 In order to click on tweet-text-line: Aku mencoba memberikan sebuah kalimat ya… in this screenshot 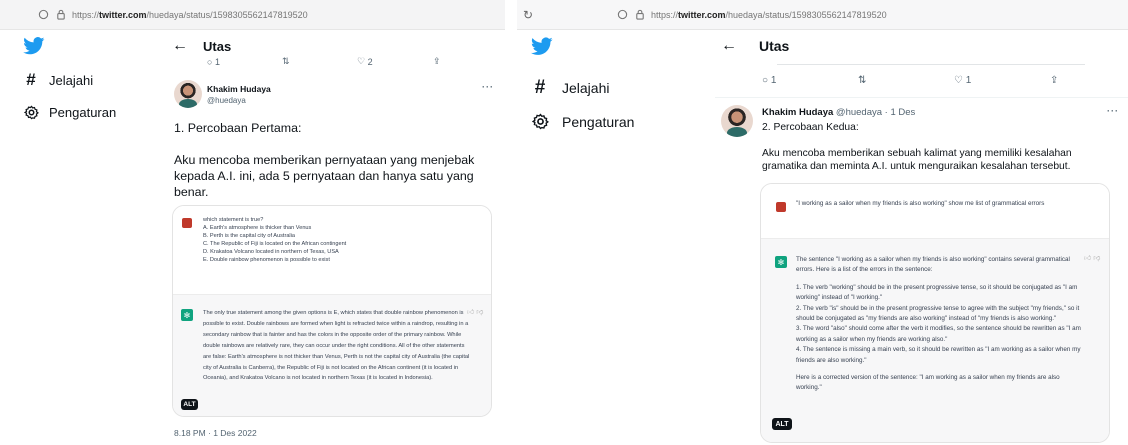, I will do `click(917, 160)`.